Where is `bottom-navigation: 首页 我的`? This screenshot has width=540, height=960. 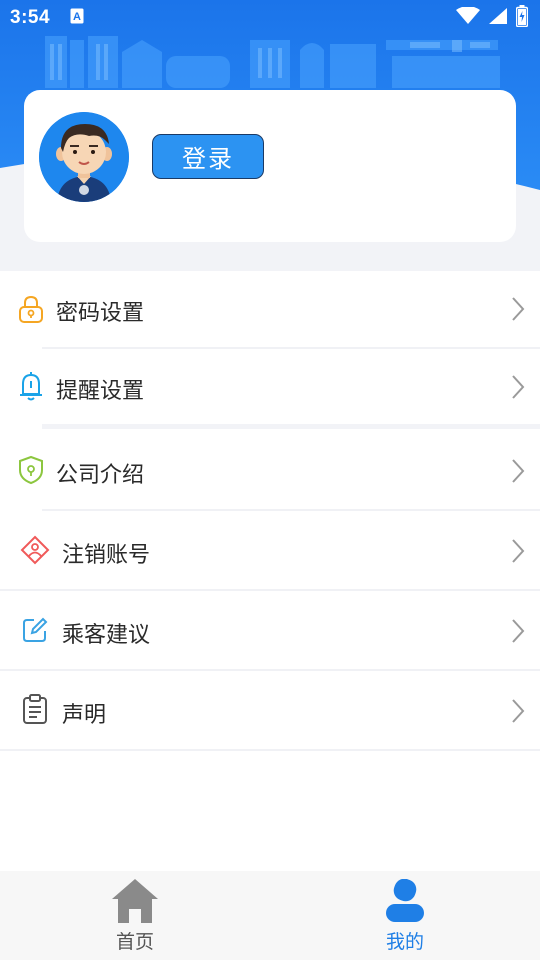
bottom-navigation: 首页 我的 is located at coordinates (270, 915).